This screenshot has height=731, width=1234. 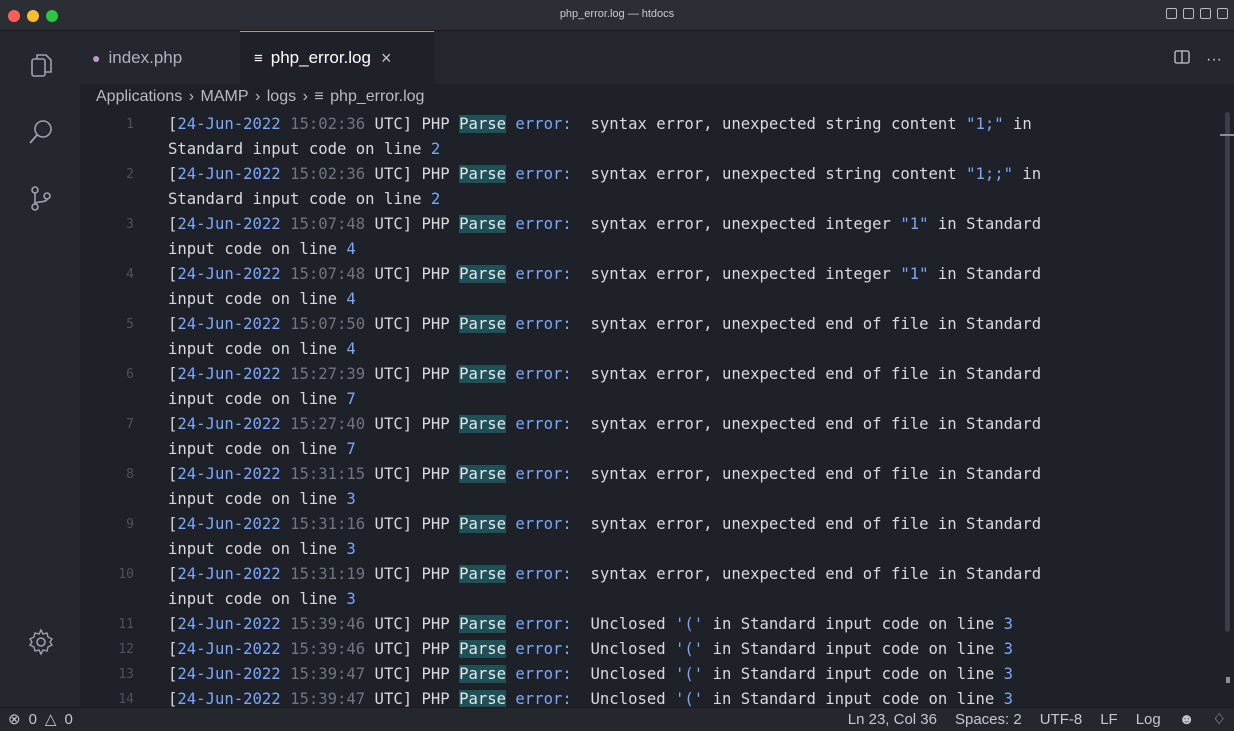 What do you see at coordinates (1227, 135) in the screenshot?
I see `cursor-position-marker` at bounding box center [1227, 135].